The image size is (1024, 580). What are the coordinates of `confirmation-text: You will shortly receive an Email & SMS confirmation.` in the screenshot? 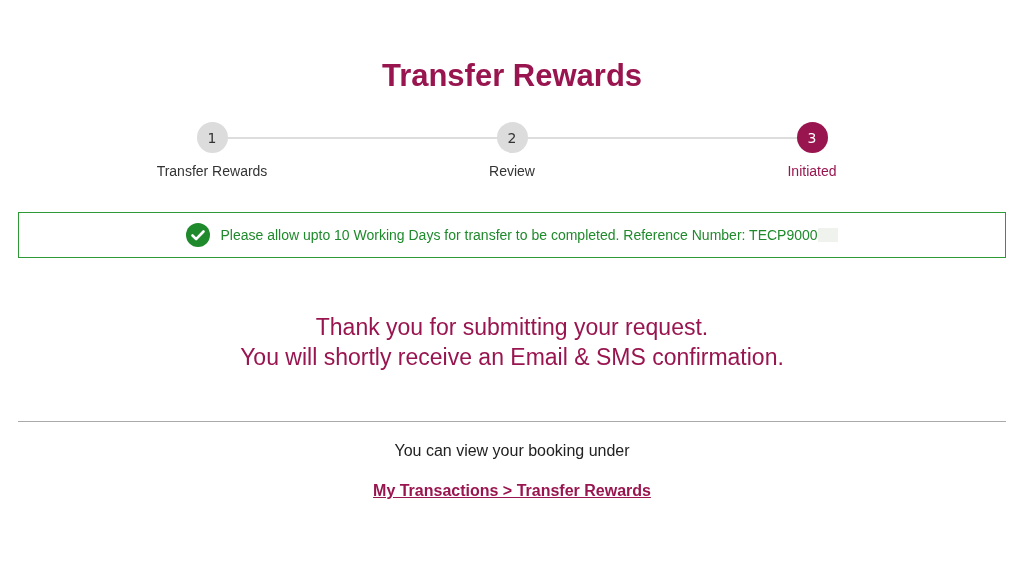 It's located at (512, 357).